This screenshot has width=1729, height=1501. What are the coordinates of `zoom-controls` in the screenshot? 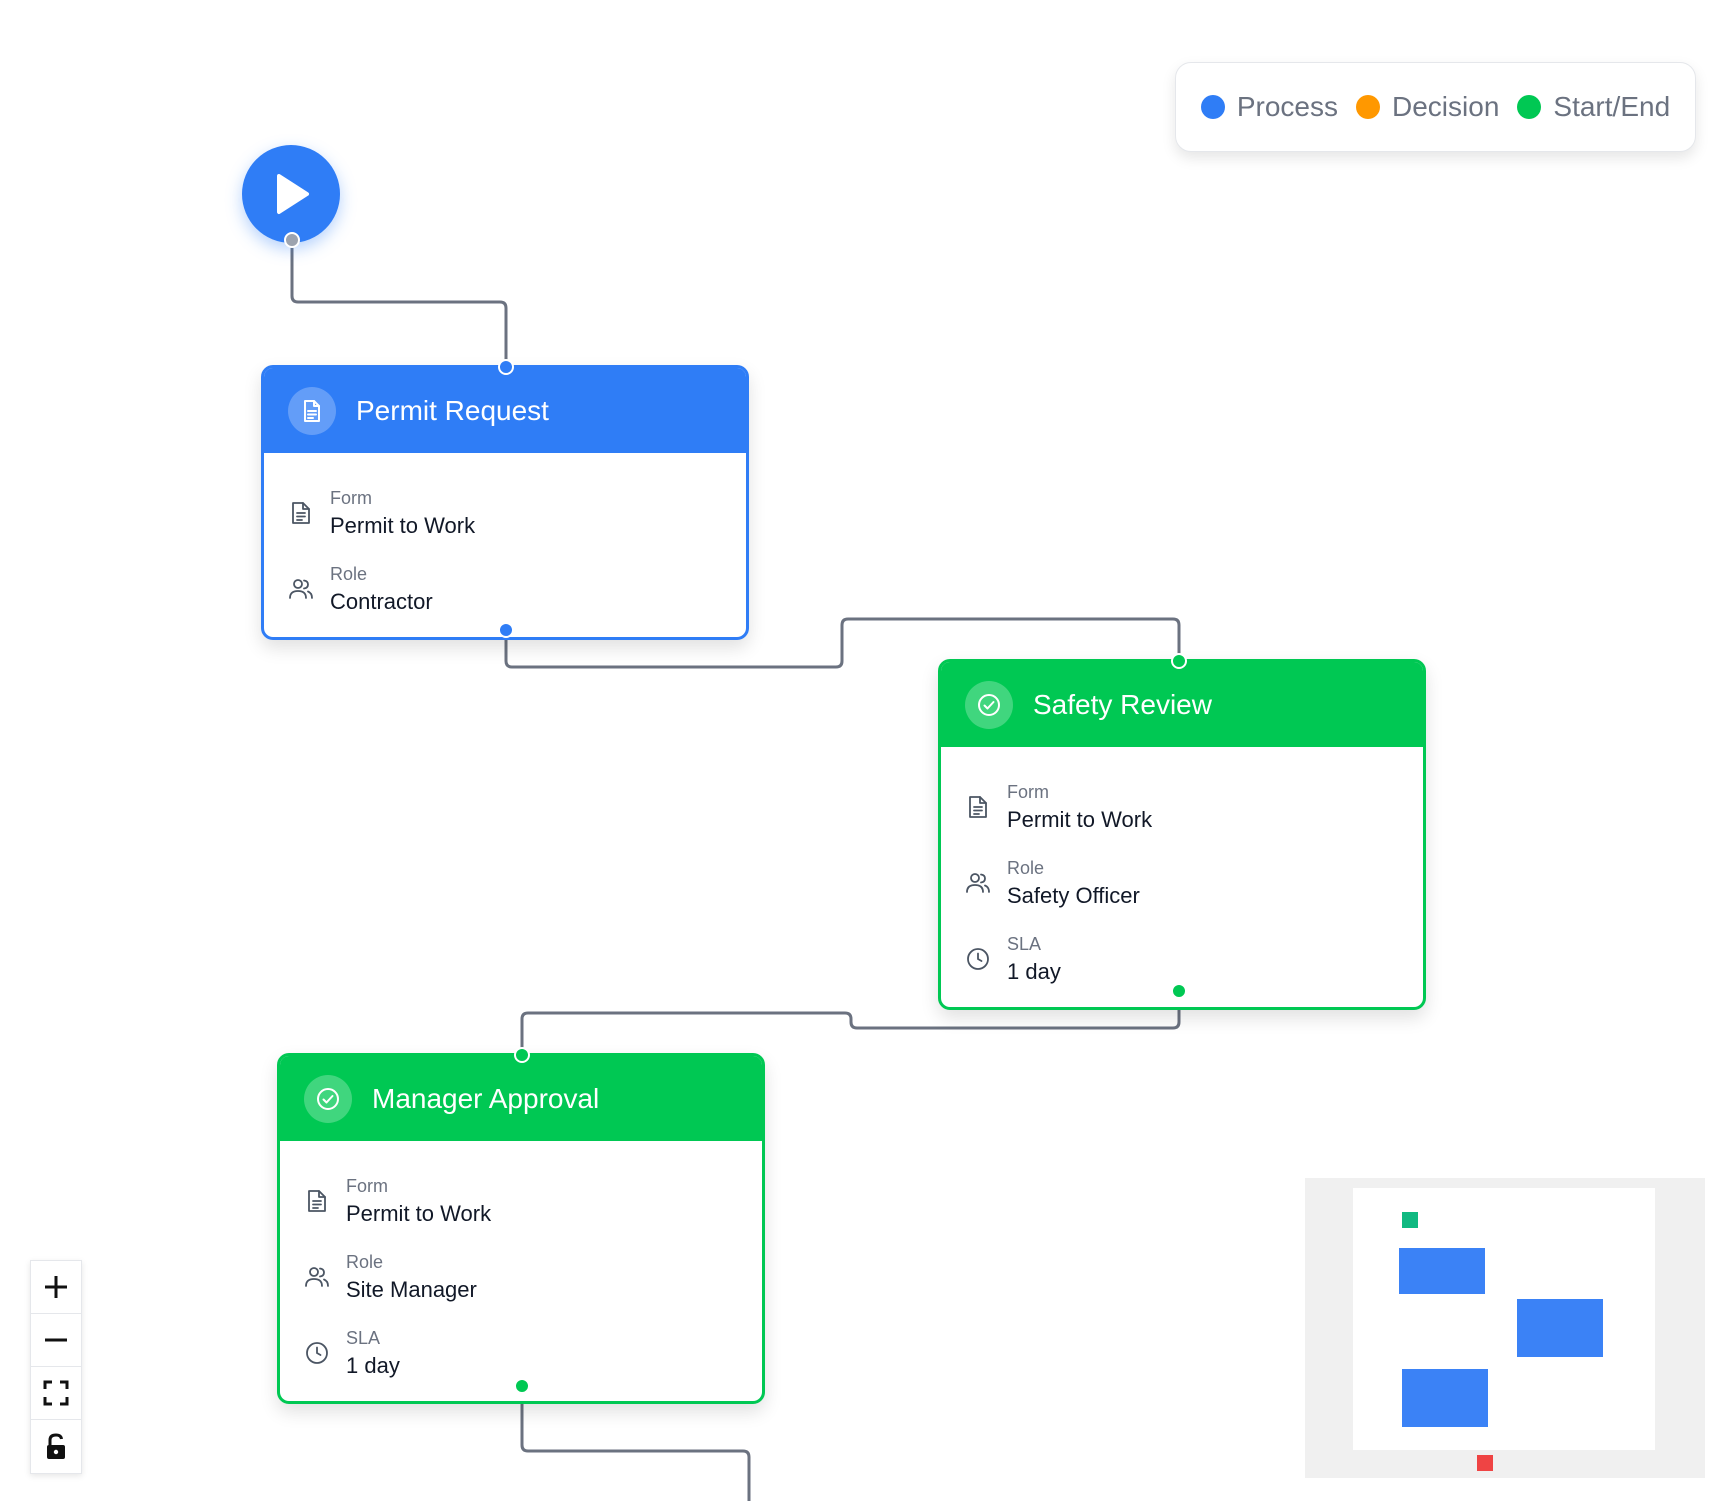 It's located at (56, 1367).